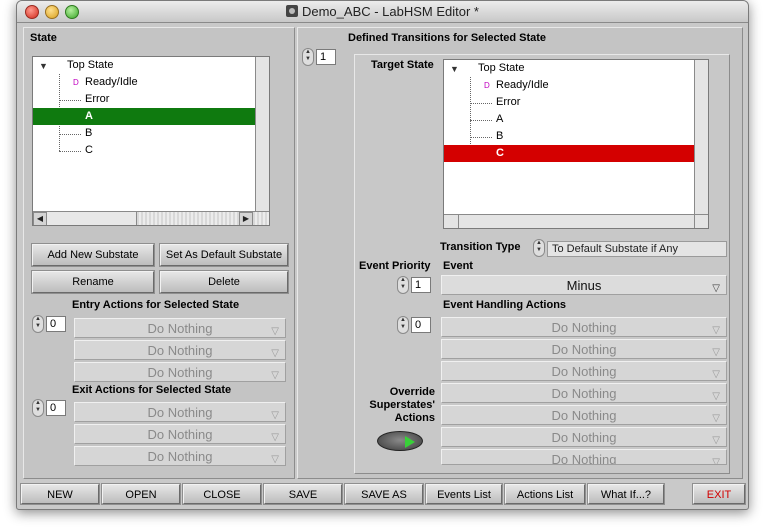  Describe the element at coordinates (151, 65) in the screenshot. I see `tree-row-top-state: ▼ Top State` at that location.